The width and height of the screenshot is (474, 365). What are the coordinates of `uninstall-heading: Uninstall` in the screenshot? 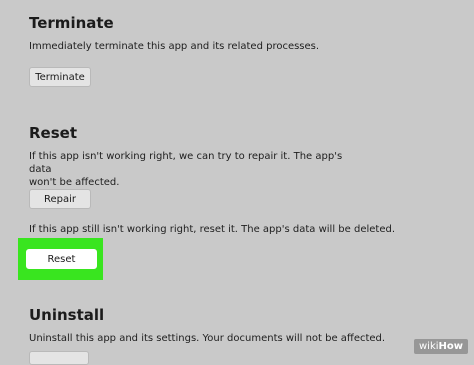 It's located at (67, 315).